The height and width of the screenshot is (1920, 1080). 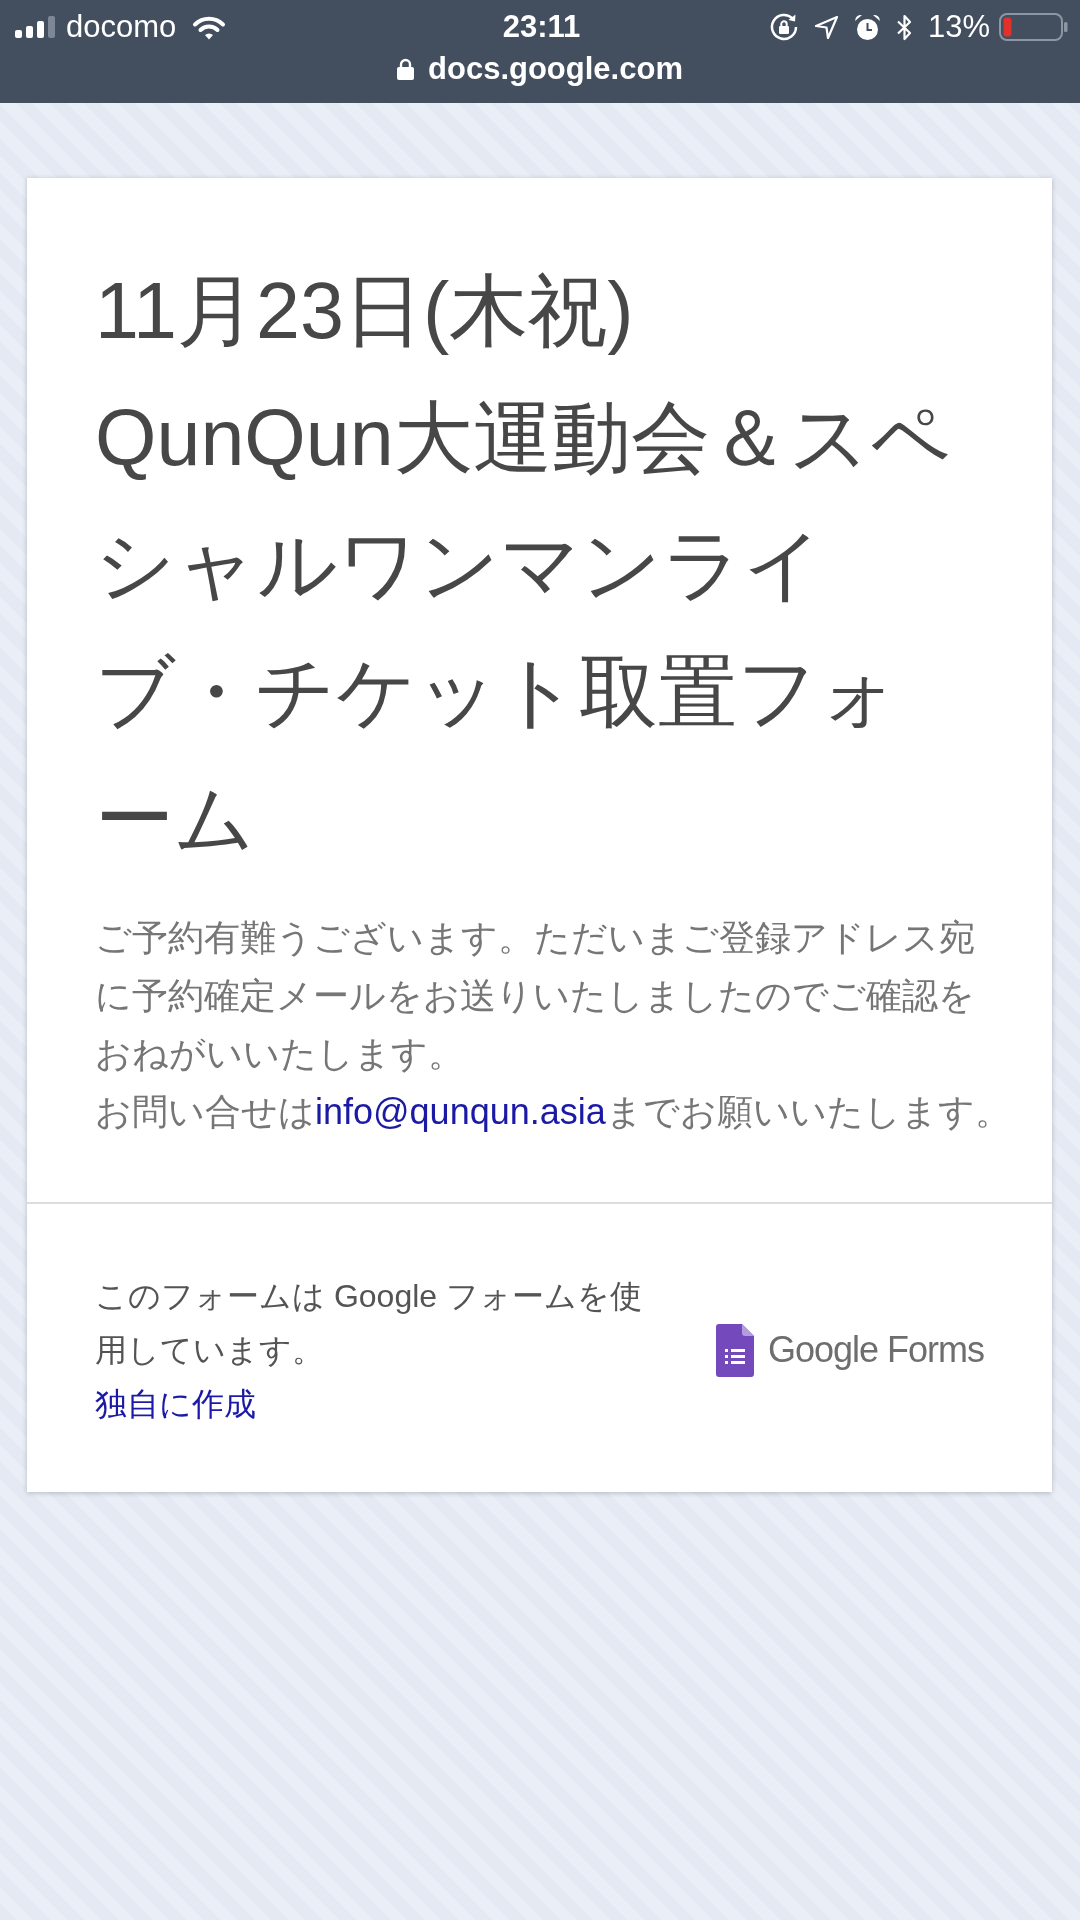 What do you see at coordinates (904, 27) in the screenshot?
I see `bluetooth-icon` at bounding box center [904, 27].